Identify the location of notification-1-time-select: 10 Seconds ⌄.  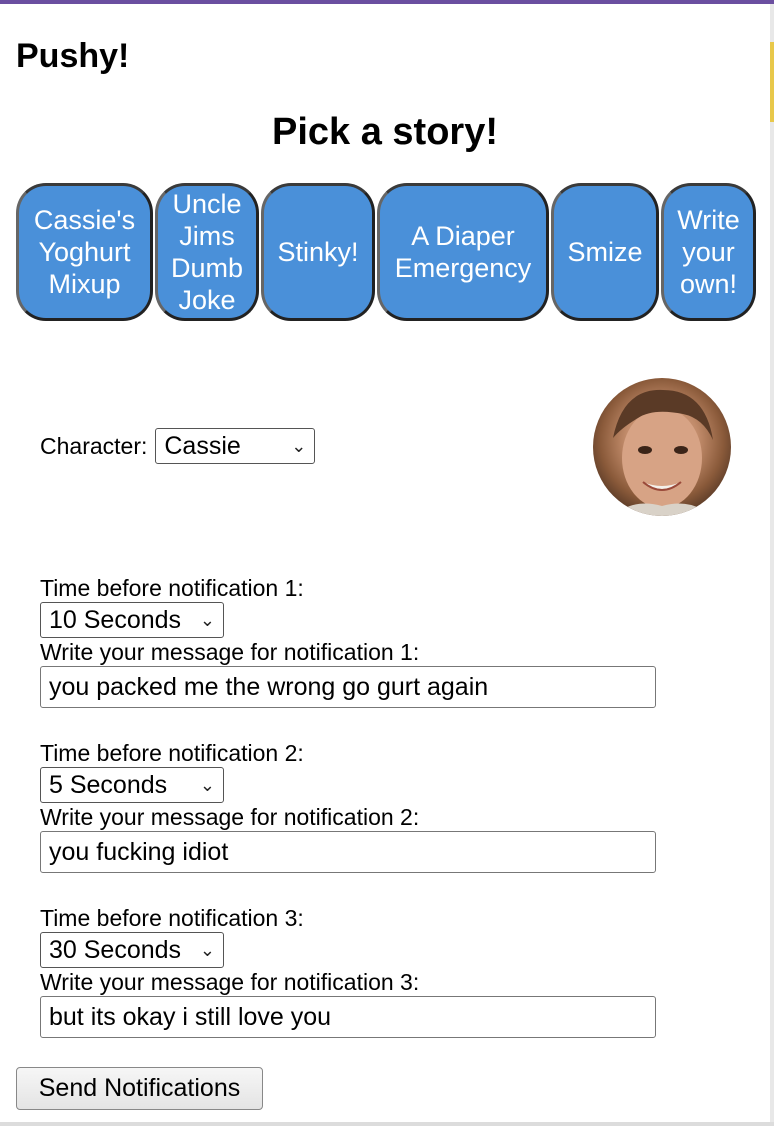
(132, 620).